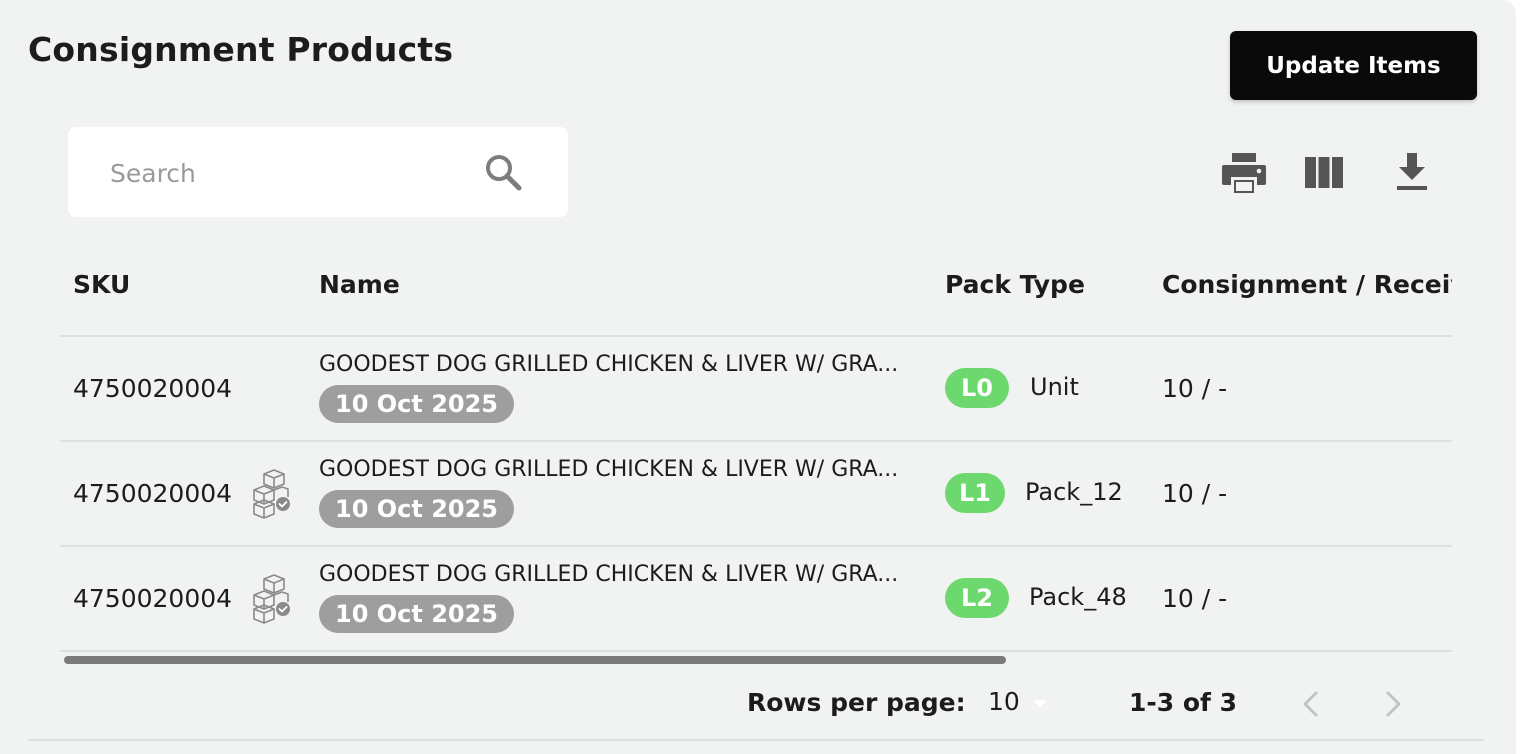 The width and height of the screenshot is (1524, 754). Describe the element at coordinates (1324, 173) in the screenshot. I see `columns-icon` at that location.